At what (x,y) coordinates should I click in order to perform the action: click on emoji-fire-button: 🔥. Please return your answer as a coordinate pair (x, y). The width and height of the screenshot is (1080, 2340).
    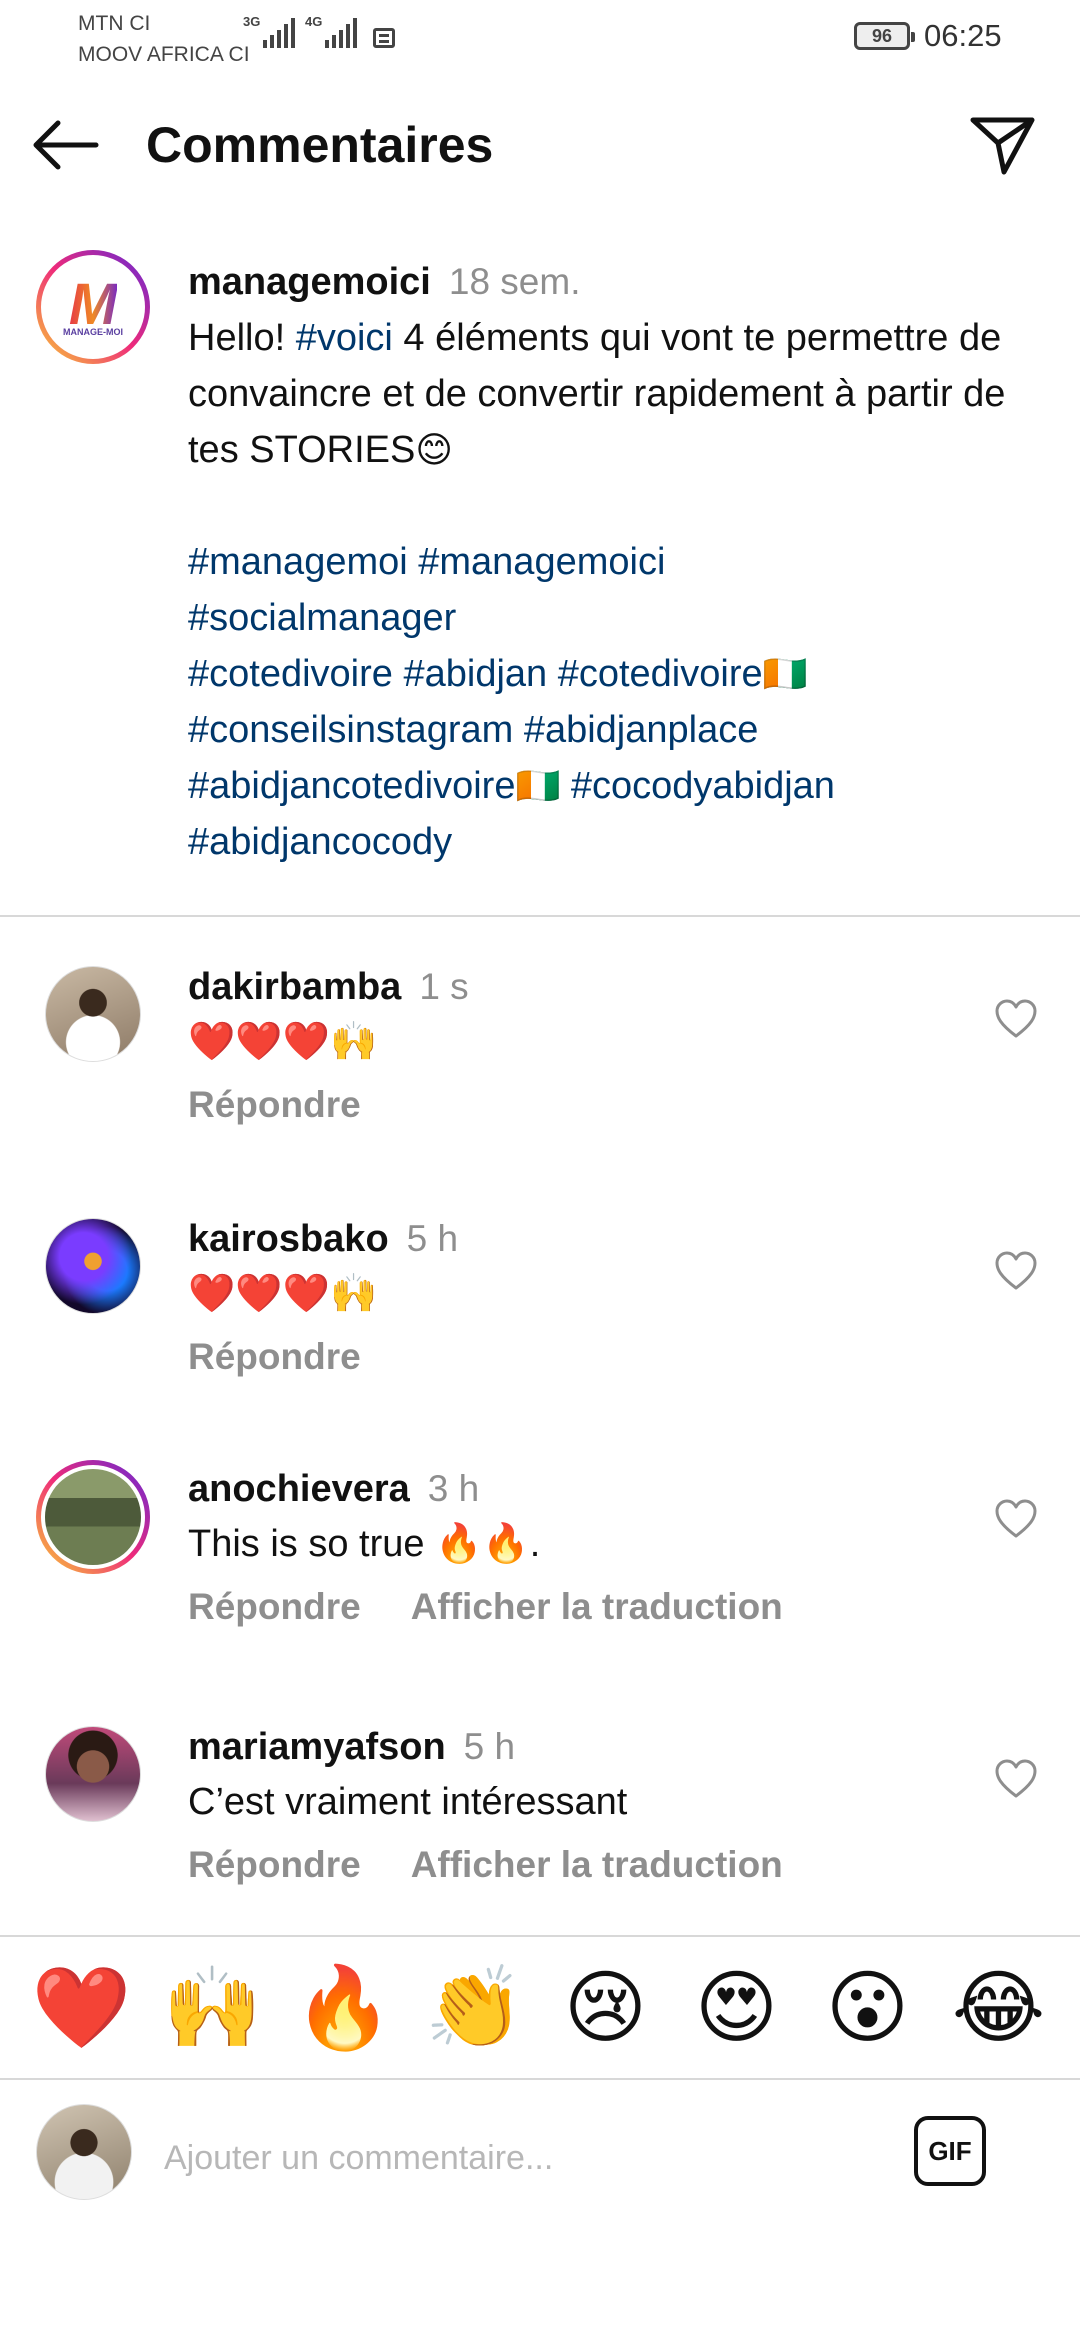
    Looking at the image, I should click on (344, 2008).